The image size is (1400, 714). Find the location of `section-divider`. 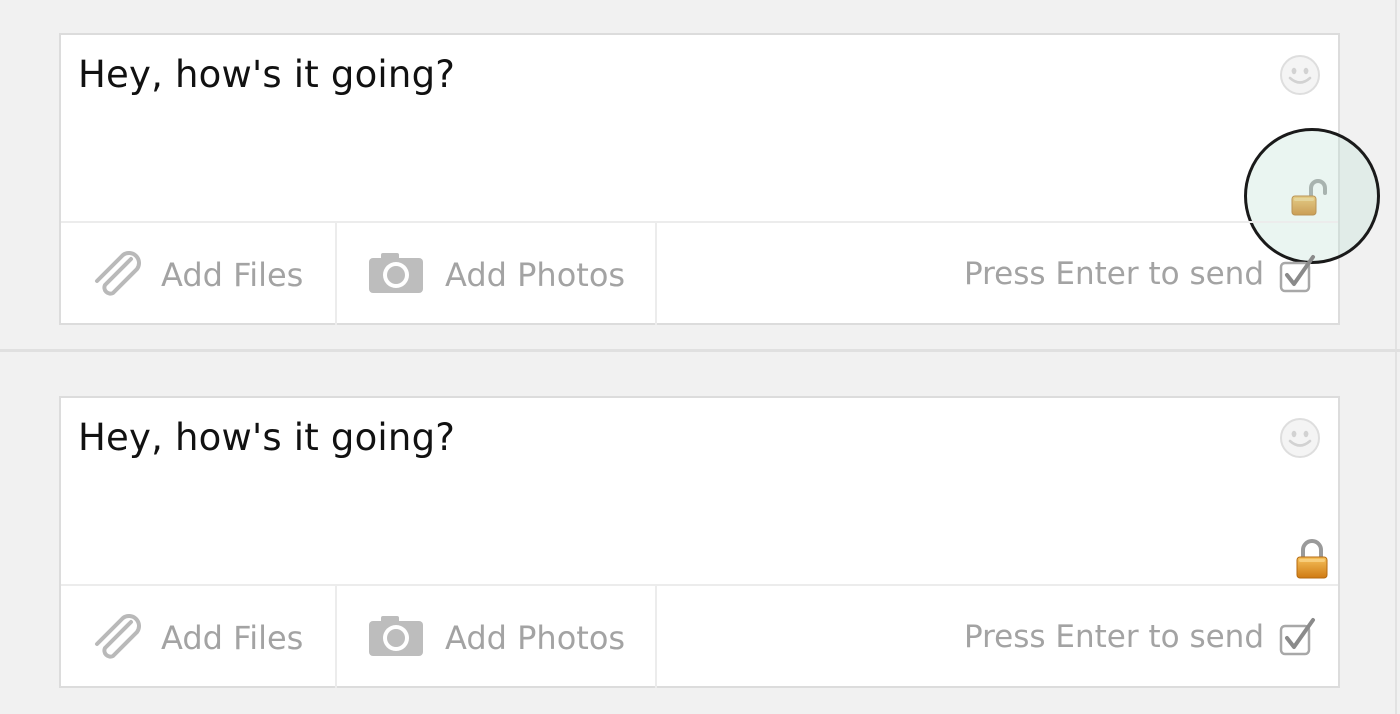

section-divider is located at coordinates (700, 350).